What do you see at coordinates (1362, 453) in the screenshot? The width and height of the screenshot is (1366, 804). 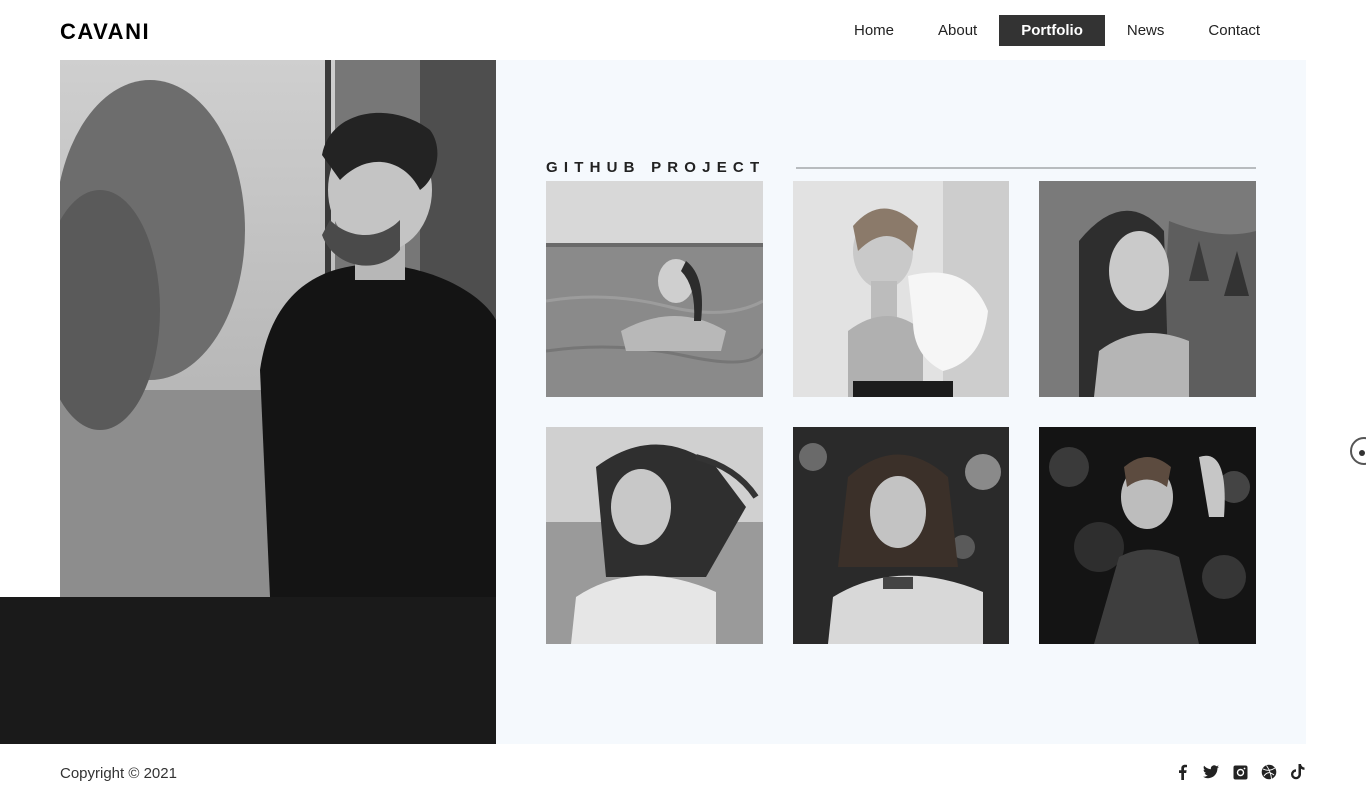 I see `toggle-dot-icon` at bounding box center [1362, 453].